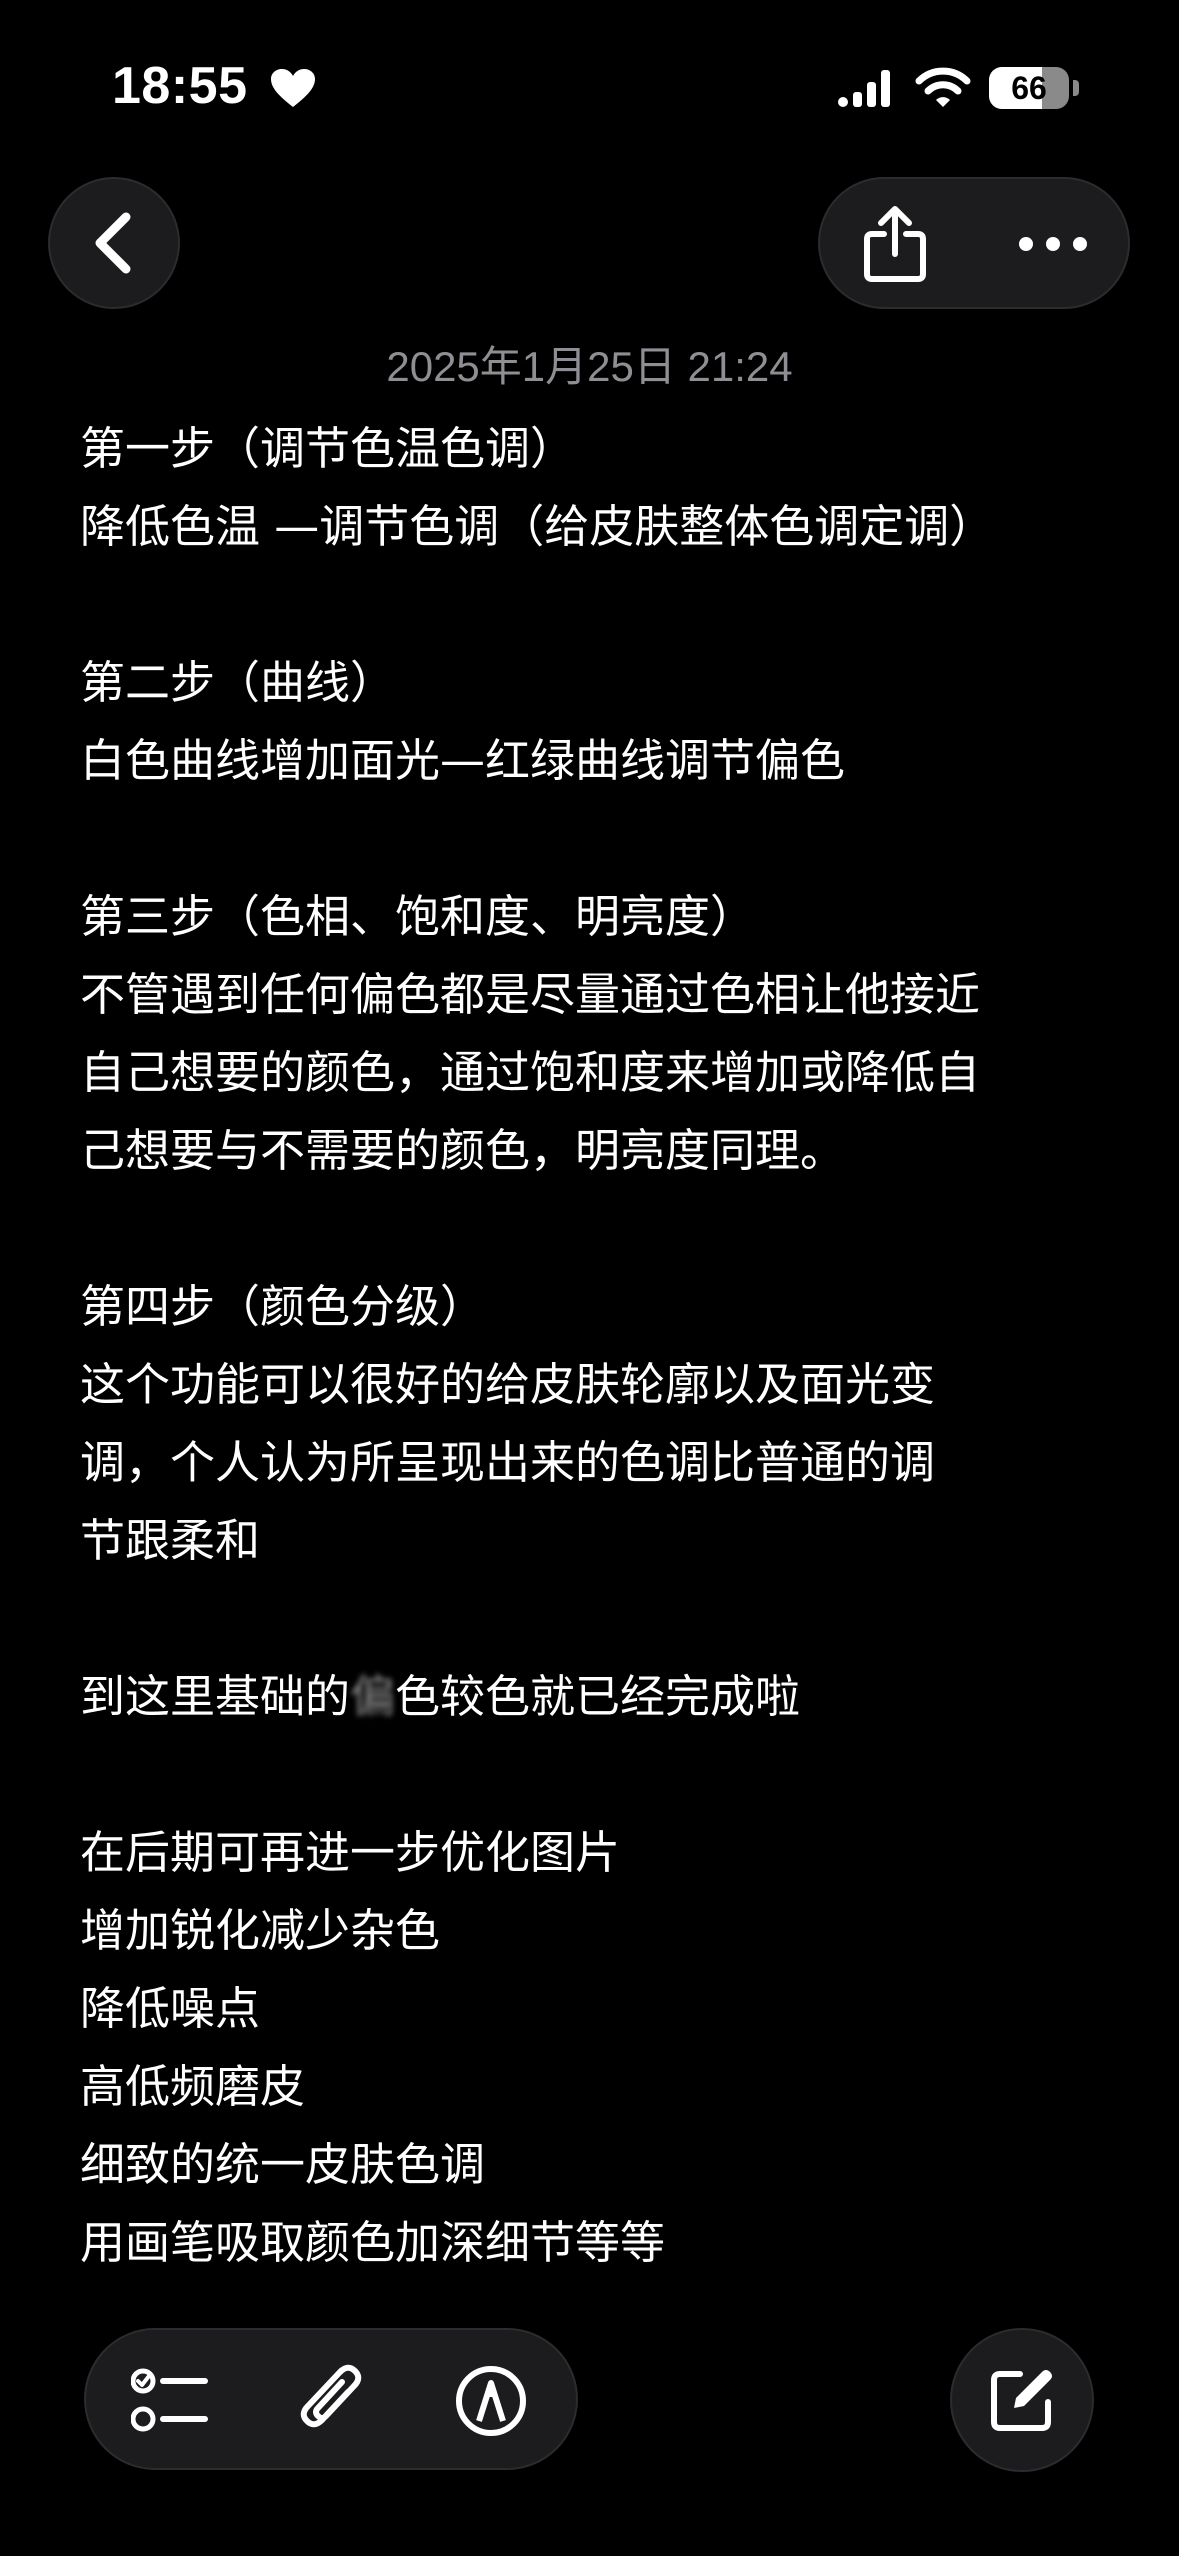 The image size is (1179, 2556). I want to click on note-line: 自己想要的颜色，通过饱和度来增加或降低自, so click(530, 1072).